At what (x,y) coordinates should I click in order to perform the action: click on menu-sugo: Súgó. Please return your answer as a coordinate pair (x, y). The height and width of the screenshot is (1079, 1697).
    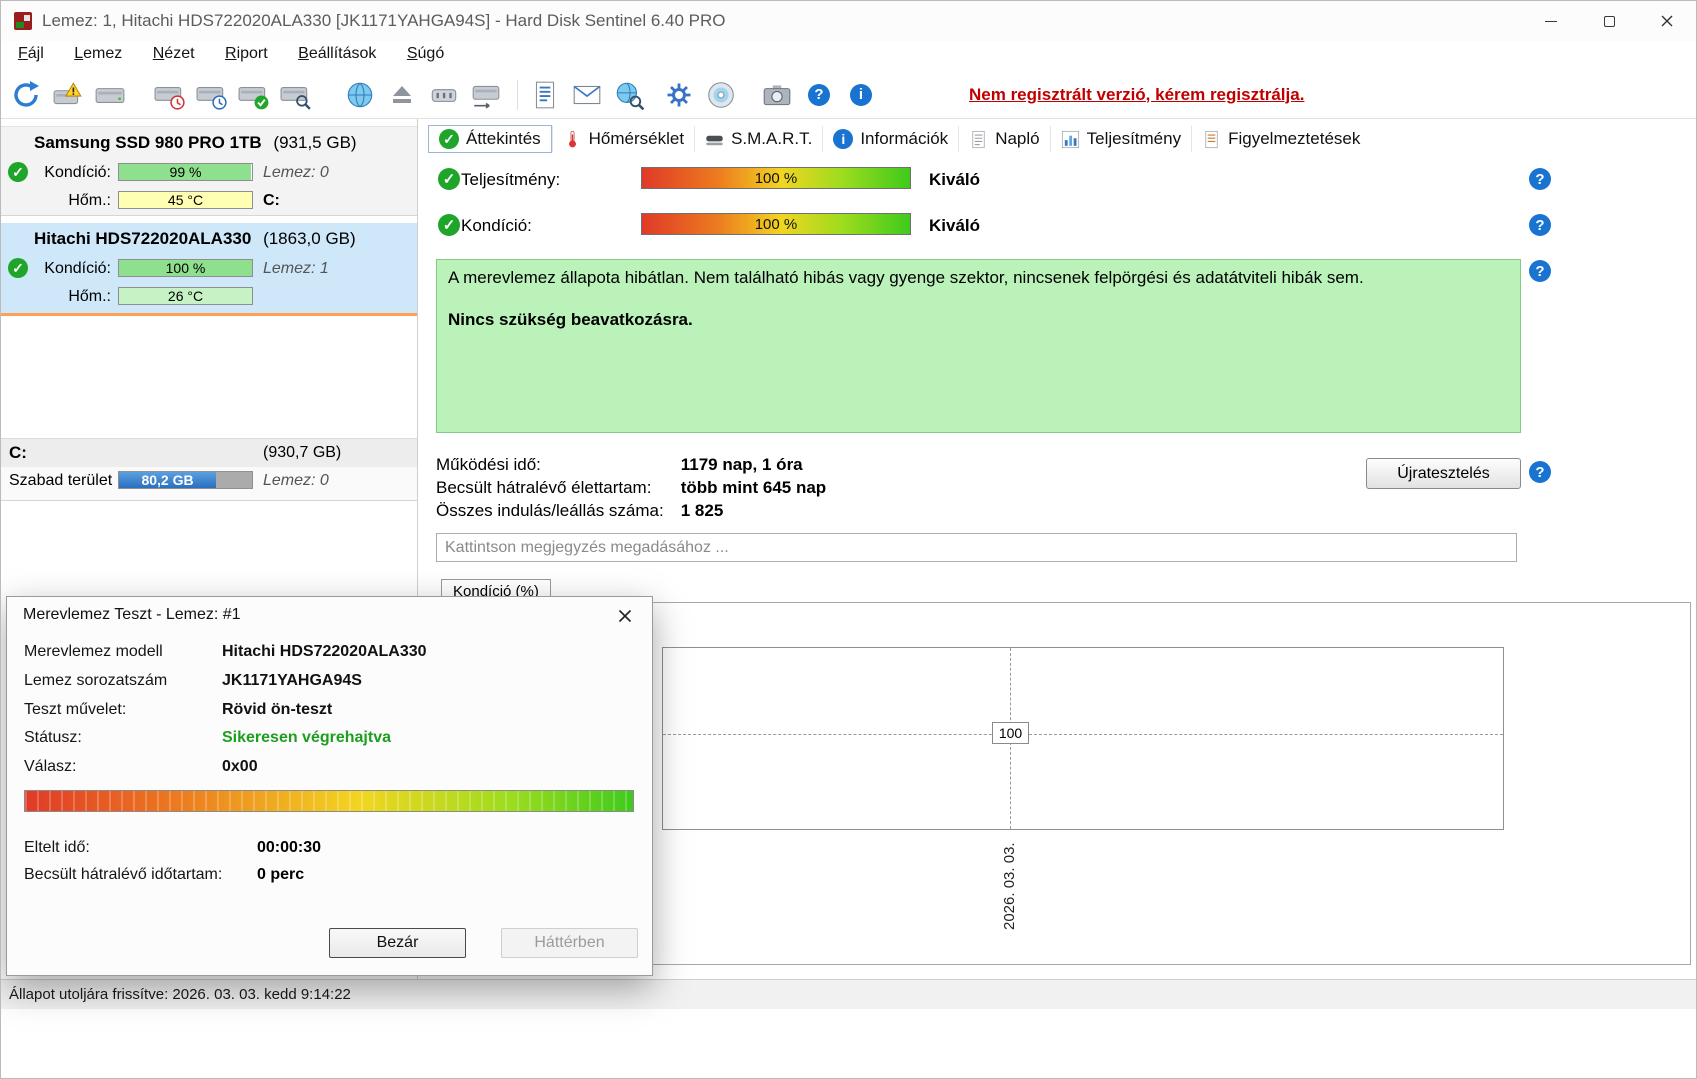
    Looking at the image, I should click on (425, 54).